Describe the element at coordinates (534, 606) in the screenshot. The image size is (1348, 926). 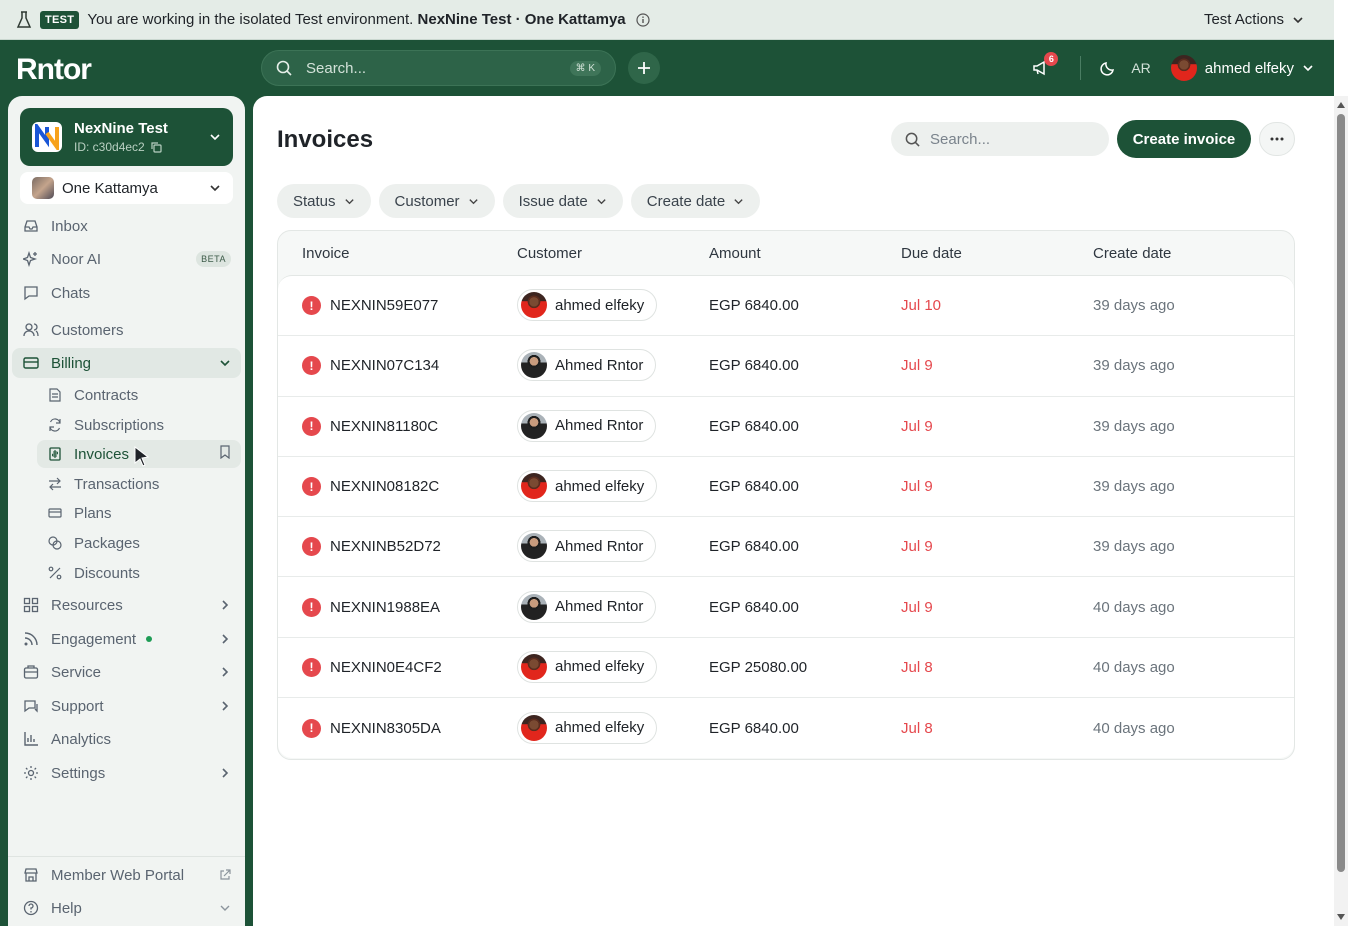
I see `customer-avatar` at that location.